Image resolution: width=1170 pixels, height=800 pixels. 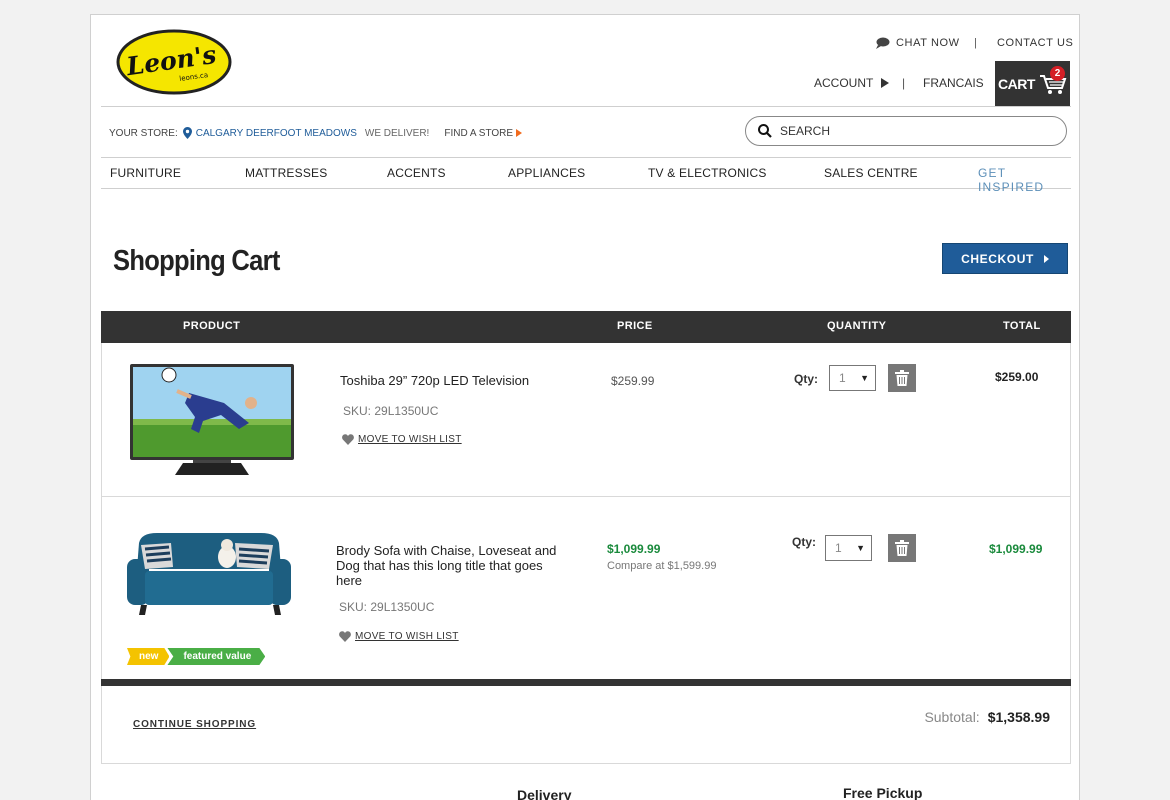 What do you see at coordinates (187, 133) in the screenshot?
I see `map-pin-icon` at bounding box center [187, 133].